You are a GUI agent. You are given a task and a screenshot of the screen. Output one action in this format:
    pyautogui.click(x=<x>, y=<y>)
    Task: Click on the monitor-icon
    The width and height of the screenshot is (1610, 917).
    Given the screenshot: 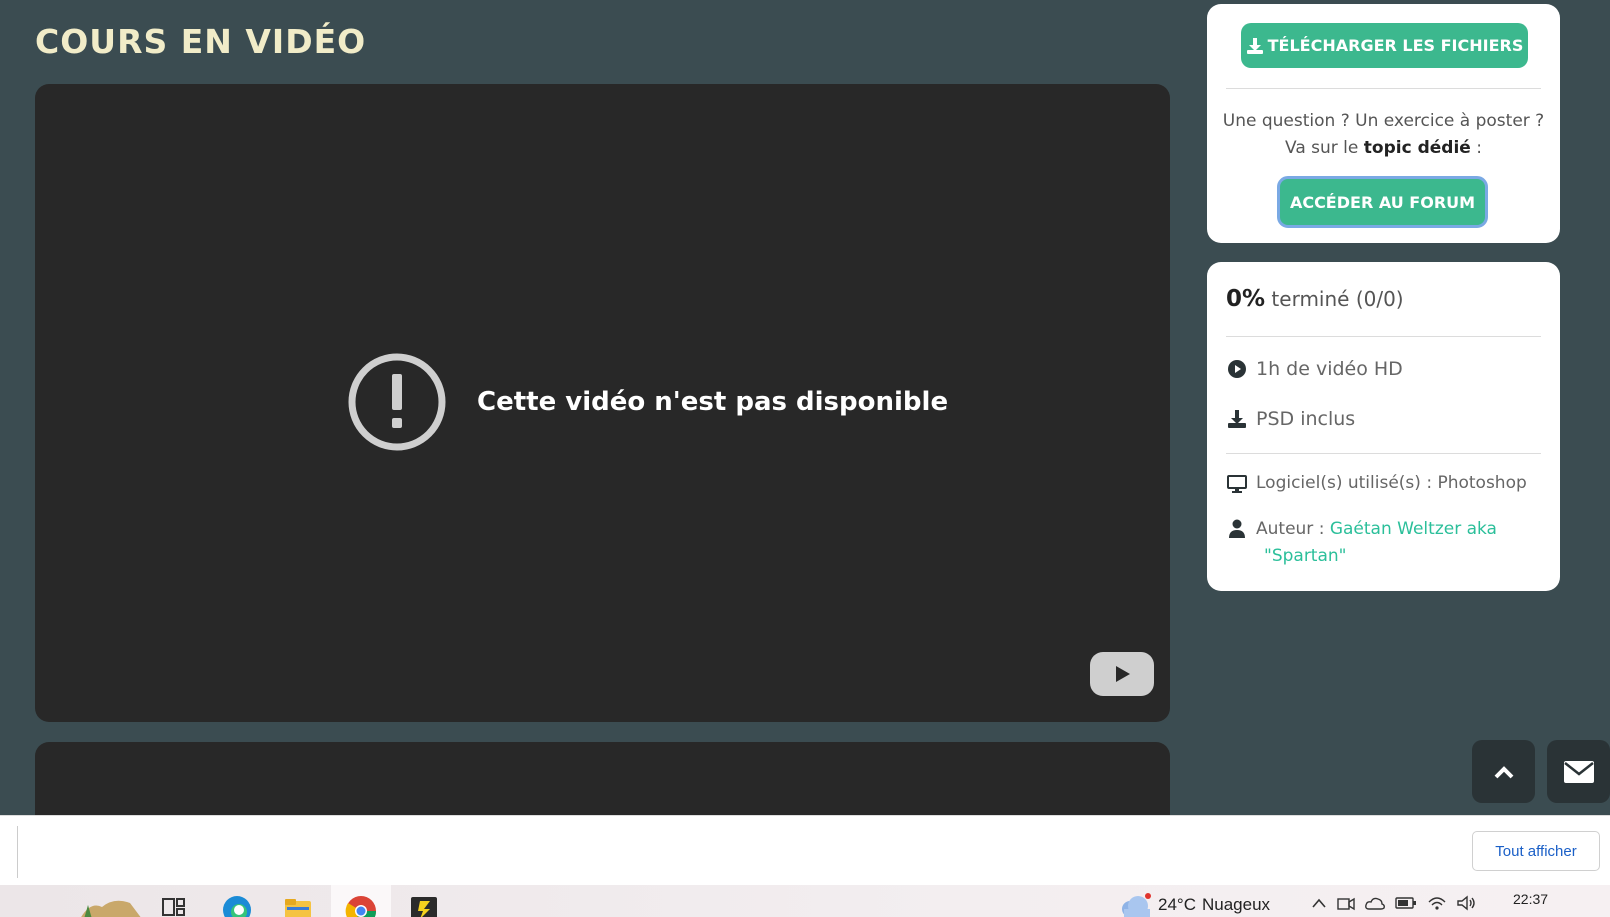 What is the action you would take?
    pyautogui.click(x=1237, y=484)
    